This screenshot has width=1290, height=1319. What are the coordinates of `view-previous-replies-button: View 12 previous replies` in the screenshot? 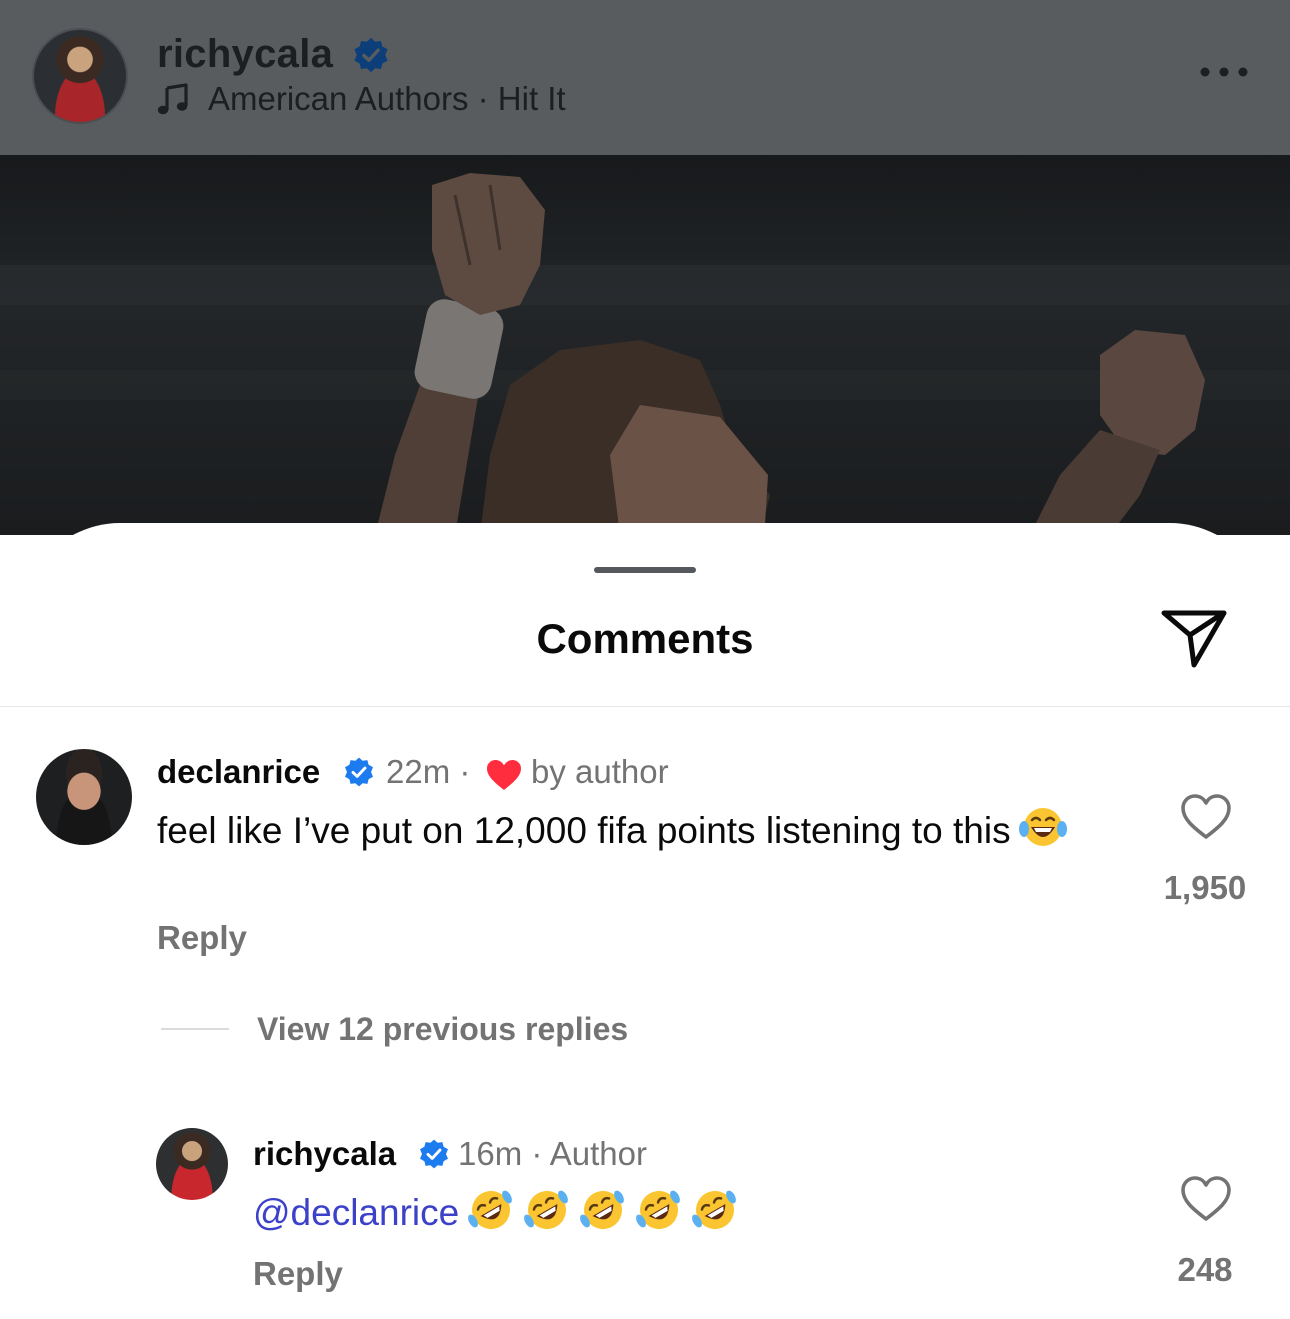 It's located at (442, 1029).